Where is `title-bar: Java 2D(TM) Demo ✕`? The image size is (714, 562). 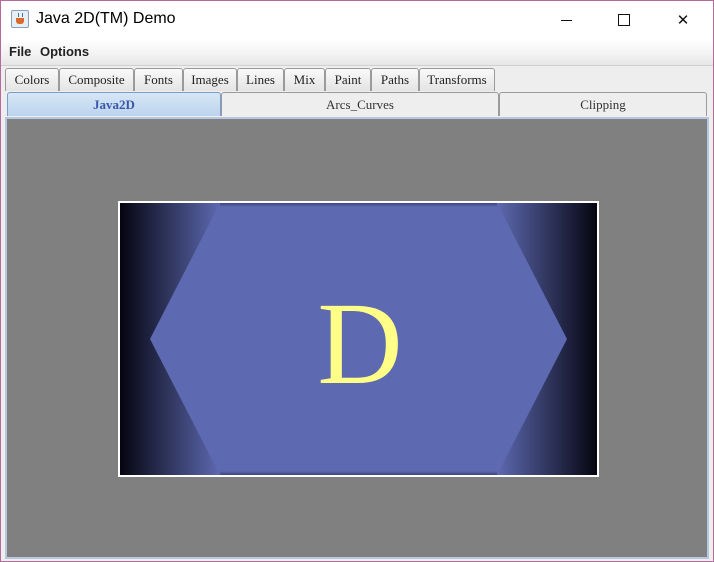
title-bar: Java 2D(TM) Demo ✕ is located at coordinates (357, 20).